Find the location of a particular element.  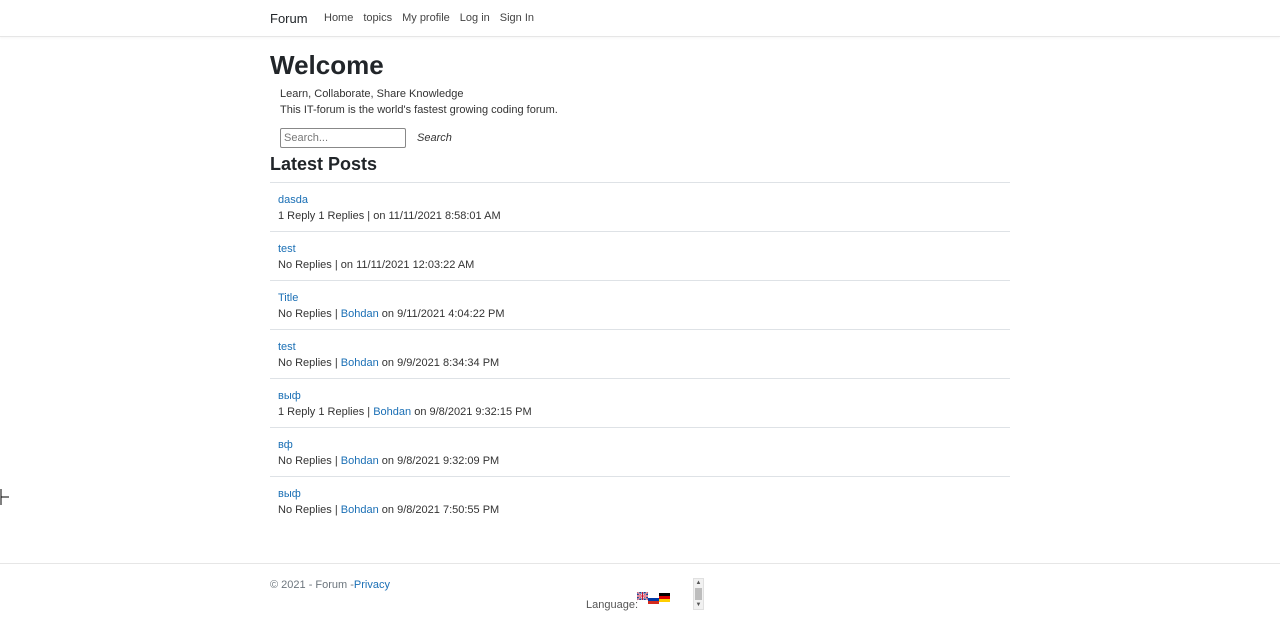

footer: © 2021 - Forum -Privacy Language: ▲ ▼ is located at coordinates (640, 594).